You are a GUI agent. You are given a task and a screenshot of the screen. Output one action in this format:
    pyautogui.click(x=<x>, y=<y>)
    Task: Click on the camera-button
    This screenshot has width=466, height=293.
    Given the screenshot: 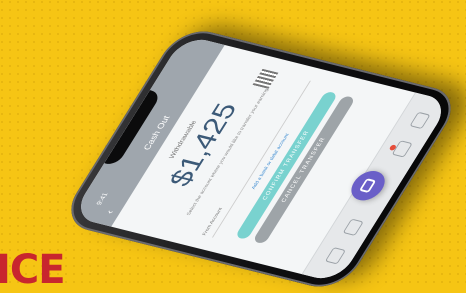 What is the action you would take?
    pyautogui.click(x=368, y=185)
    